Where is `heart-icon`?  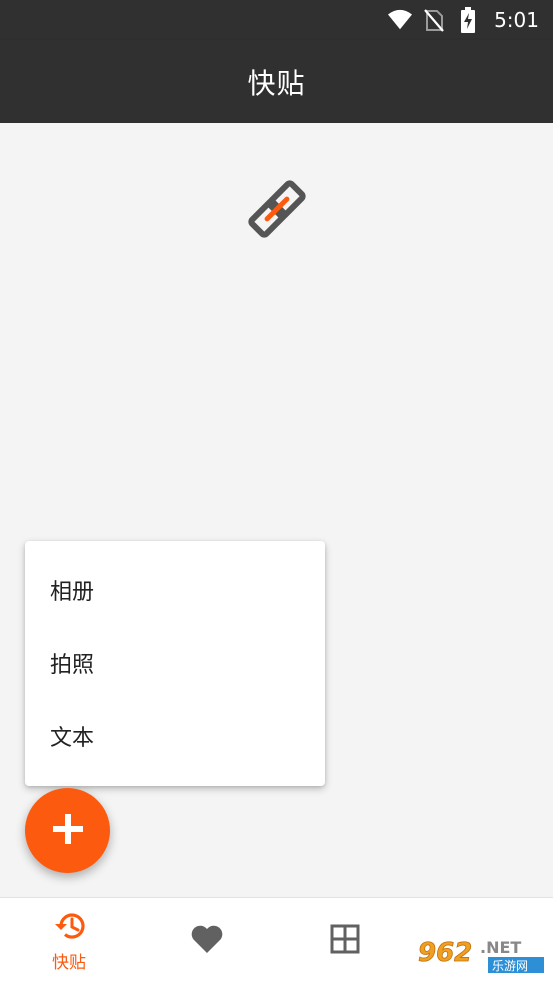
heart-icon is located at coordinates (207, 941).